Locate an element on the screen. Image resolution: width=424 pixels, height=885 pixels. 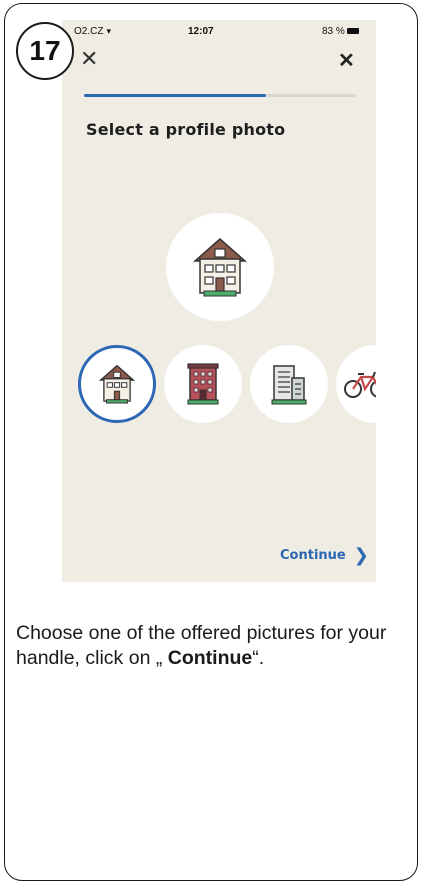
instruction-text-after: “. is located at coordinates (258, 658).